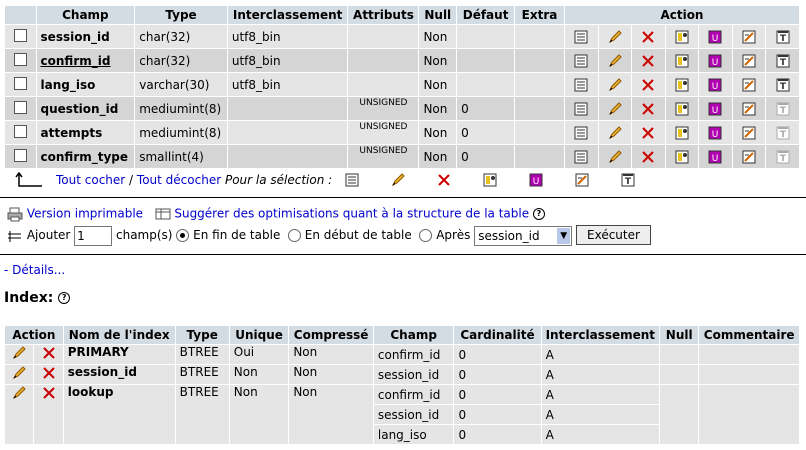 This screenshot has width=806, height=450. What do you see at coordinates (613, 235) in the screenshot?
I see `execute-button: Exécuter` at bounding box center [613, 235].